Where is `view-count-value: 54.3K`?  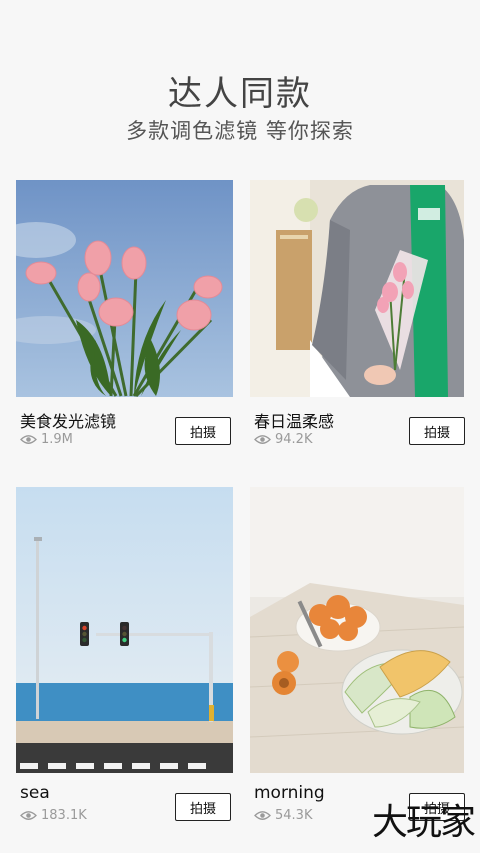 view-count-value: 54.3K is located at coordinates (294, 815).